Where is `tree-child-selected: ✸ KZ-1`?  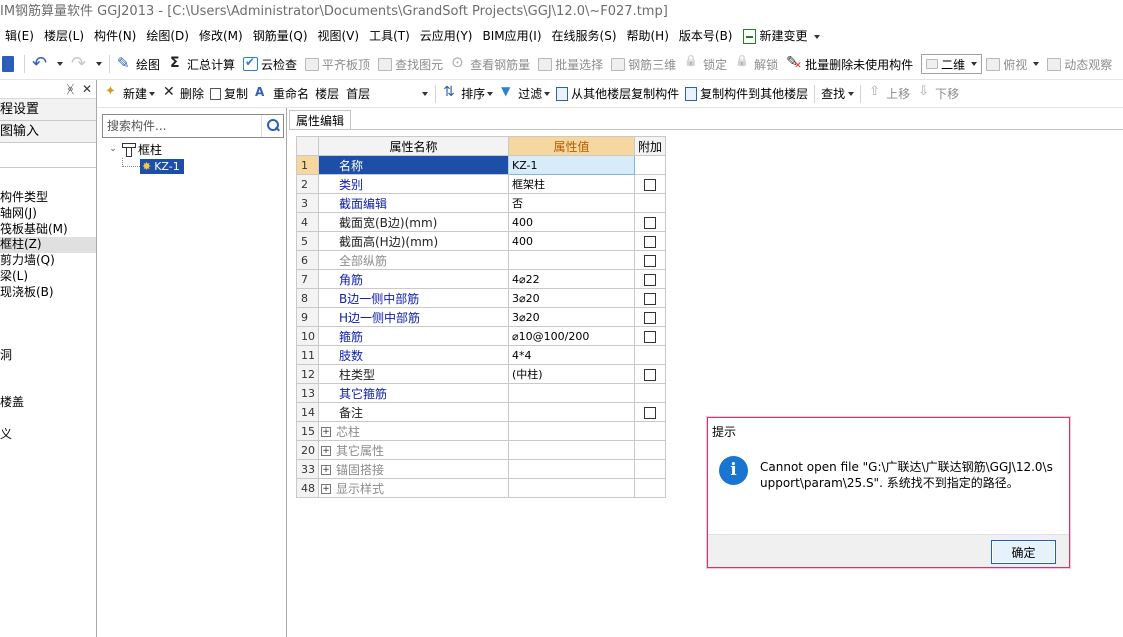
tree-child-selected: ✸ KZ-1 is located at coordinates (162, 166).